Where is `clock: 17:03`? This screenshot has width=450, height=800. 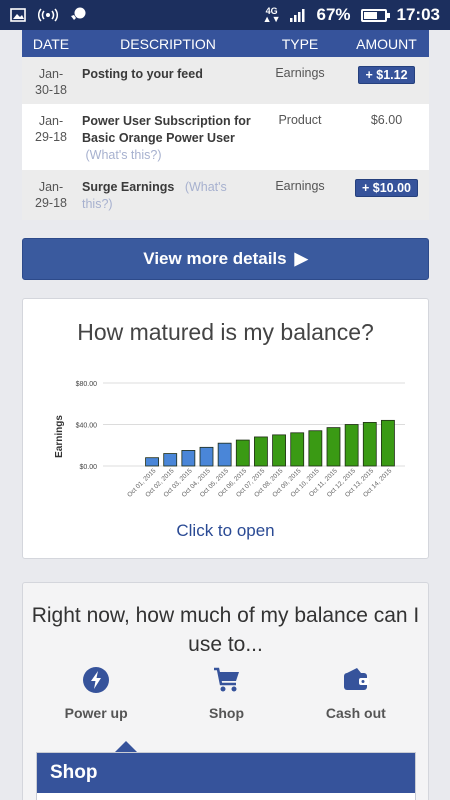
clock: 17:03 is located at coordinates (418, 14).